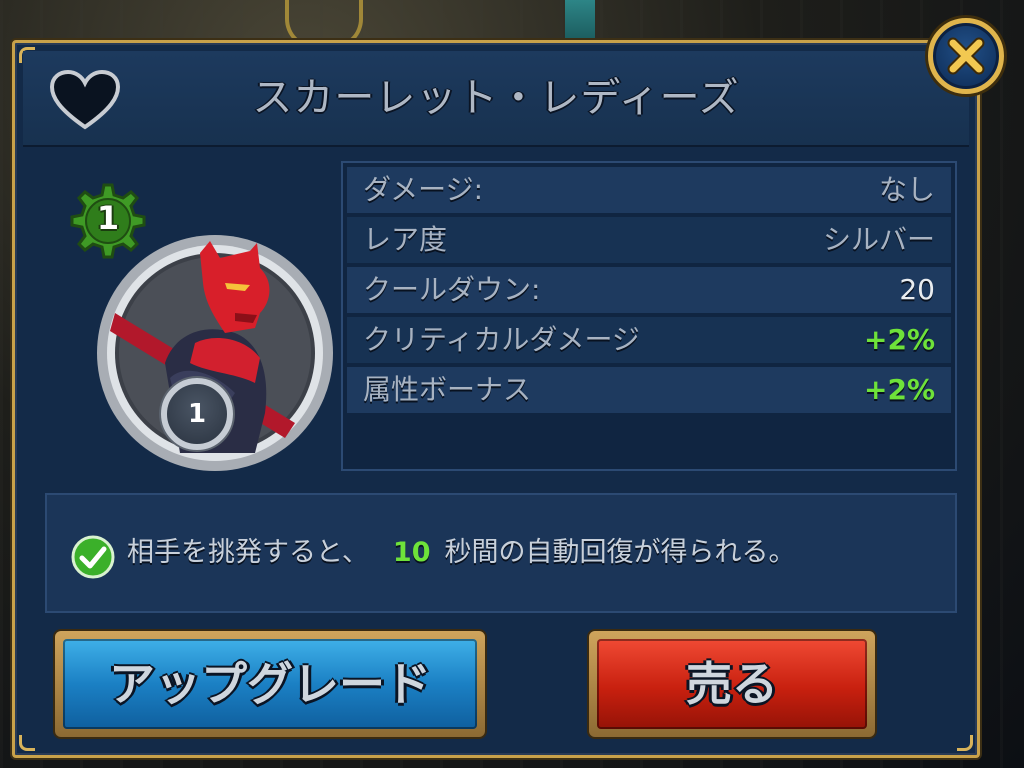  Describe the element at coordinates (411, 552) in the screenshot. I see `description-duration: 10` at that location.